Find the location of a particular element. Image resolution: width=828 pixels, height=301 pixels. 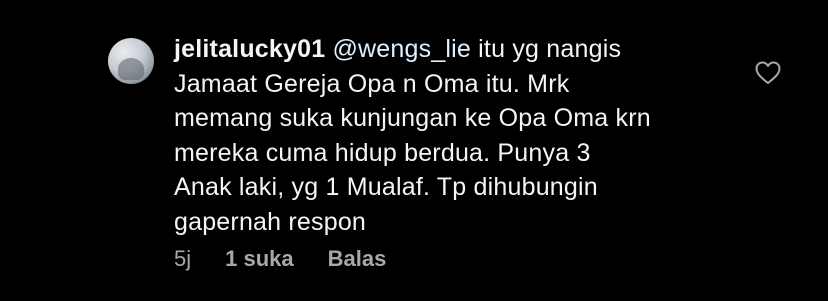

reply-button: Balas is located at coordinates (357, 259).